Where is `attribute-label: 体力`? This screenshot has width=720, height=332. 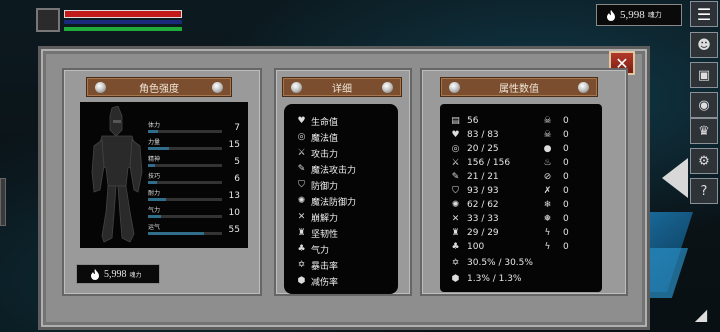
attribute-label: 体力 is located at coordinates (154, 125).